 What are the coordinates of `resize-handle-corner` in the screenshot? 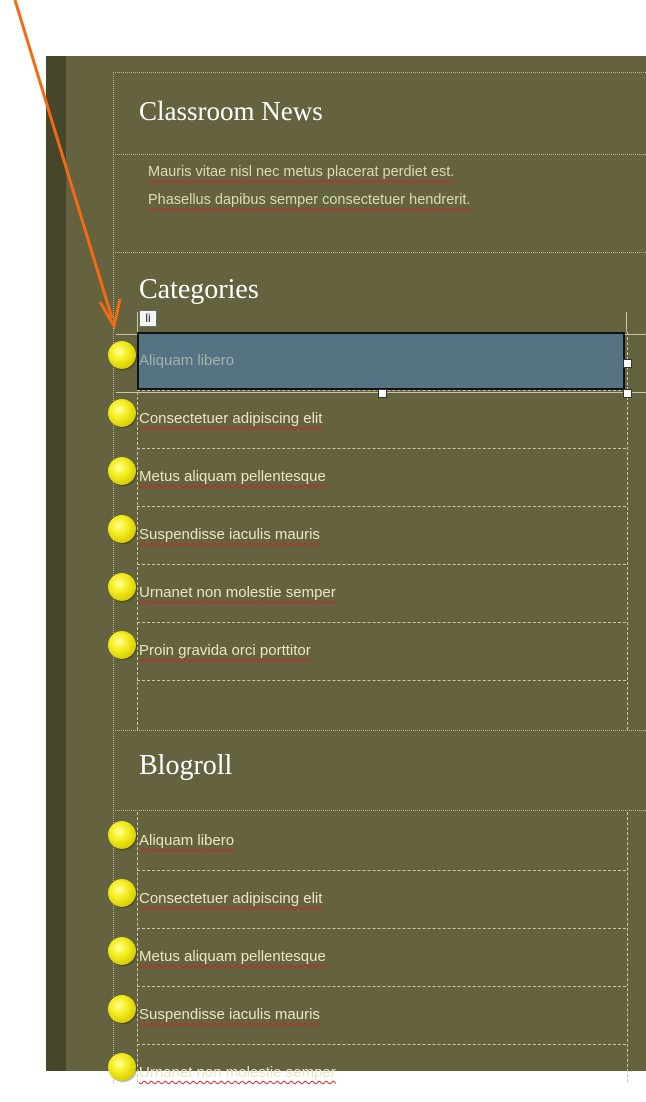 It's located at (627, 393).